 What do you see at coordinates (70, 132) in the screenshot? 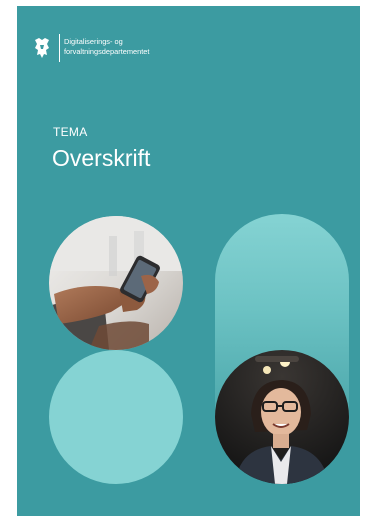
I see `cover-kicker: TEMA` at bounding box center [70, 132].